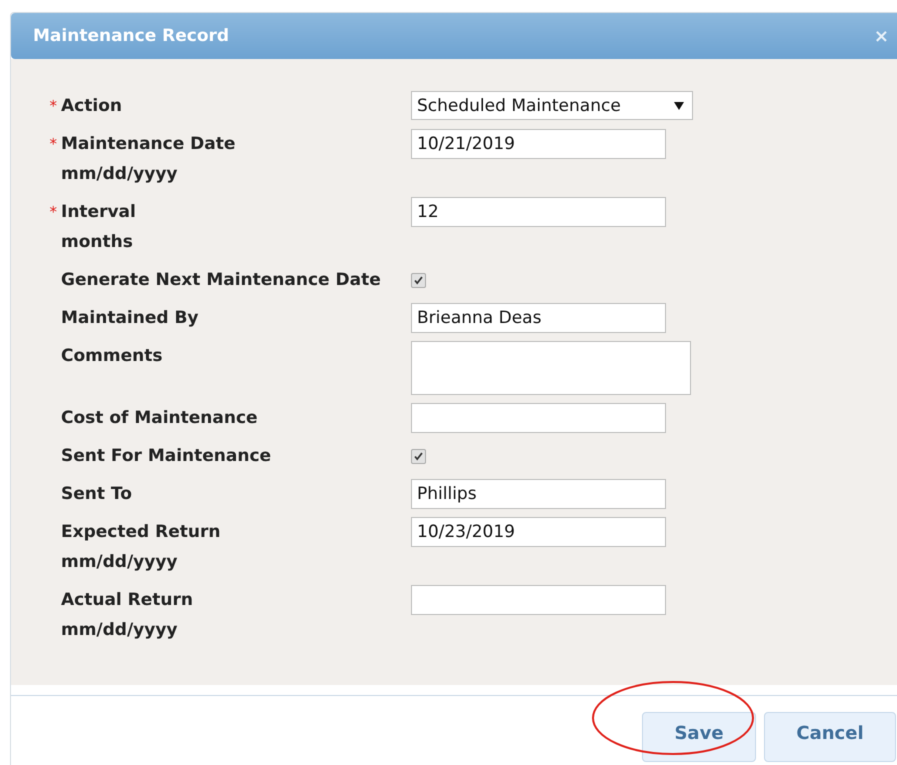  Describe the element at coordinates (97, 242) in the screenshot. I see `format-hint: months` at that location.